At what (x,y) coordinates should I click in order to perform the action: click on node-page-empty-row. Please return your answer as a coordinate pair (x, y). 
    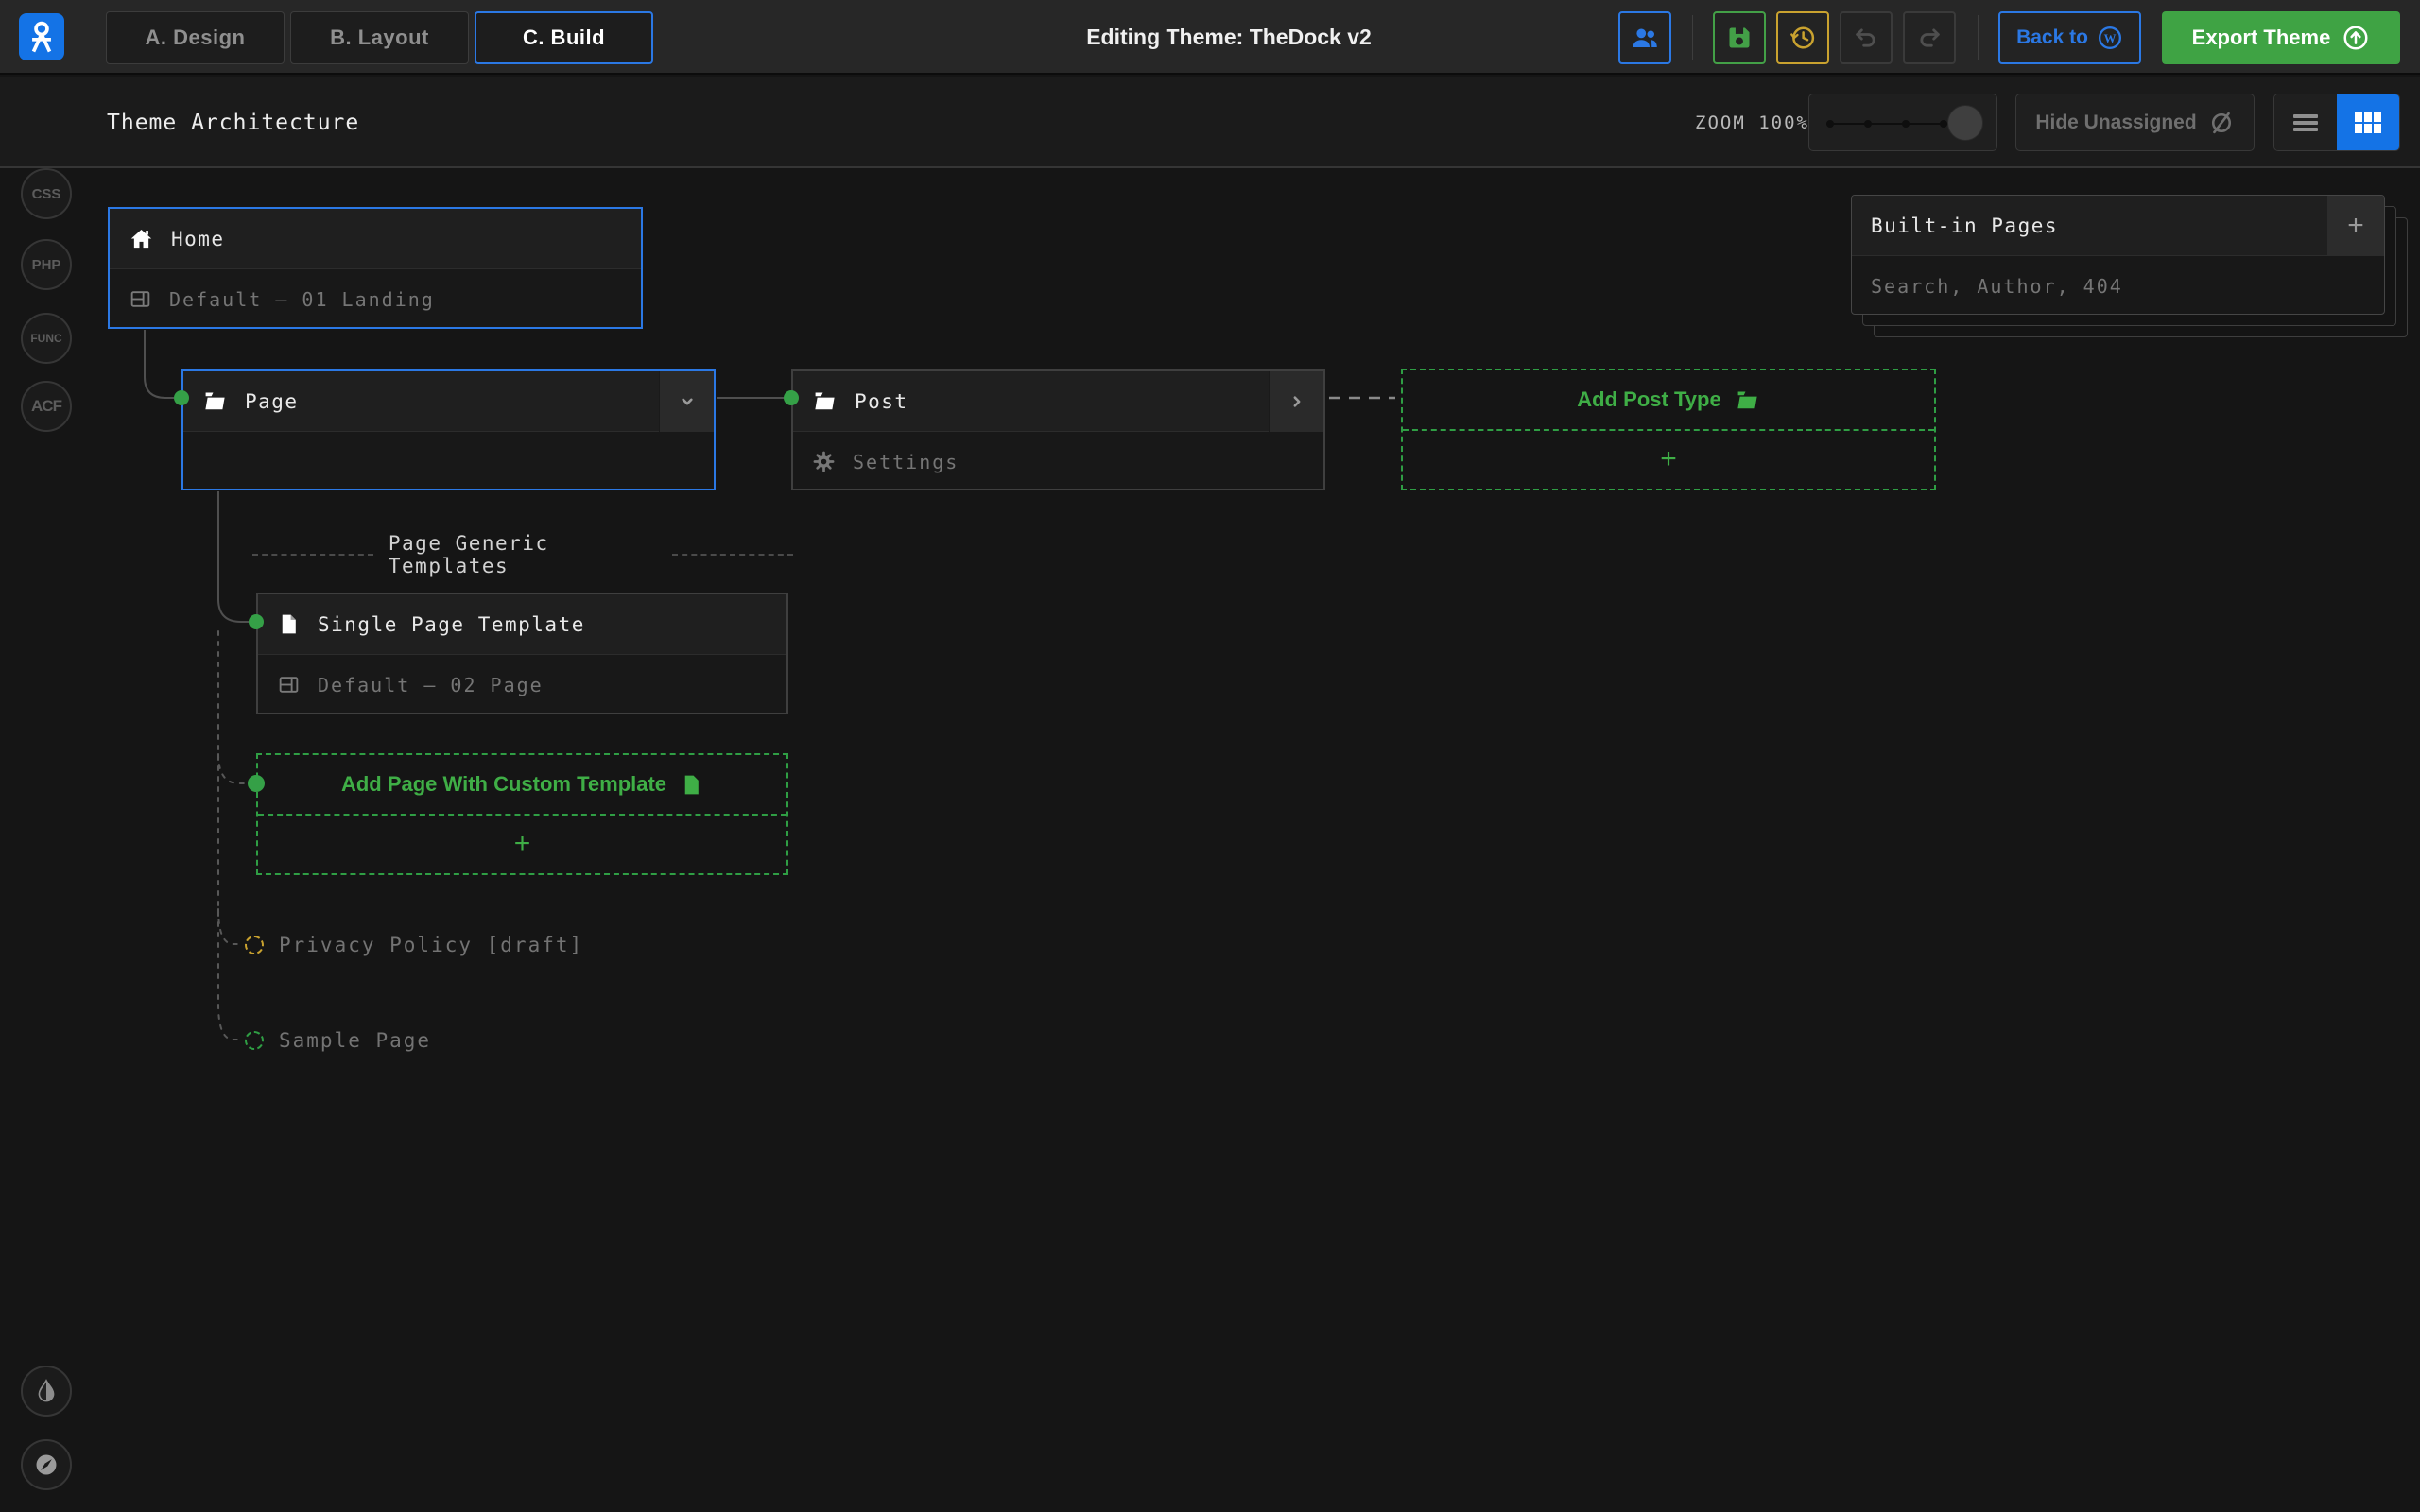
    Looking at the image, I should click on (448, 461).